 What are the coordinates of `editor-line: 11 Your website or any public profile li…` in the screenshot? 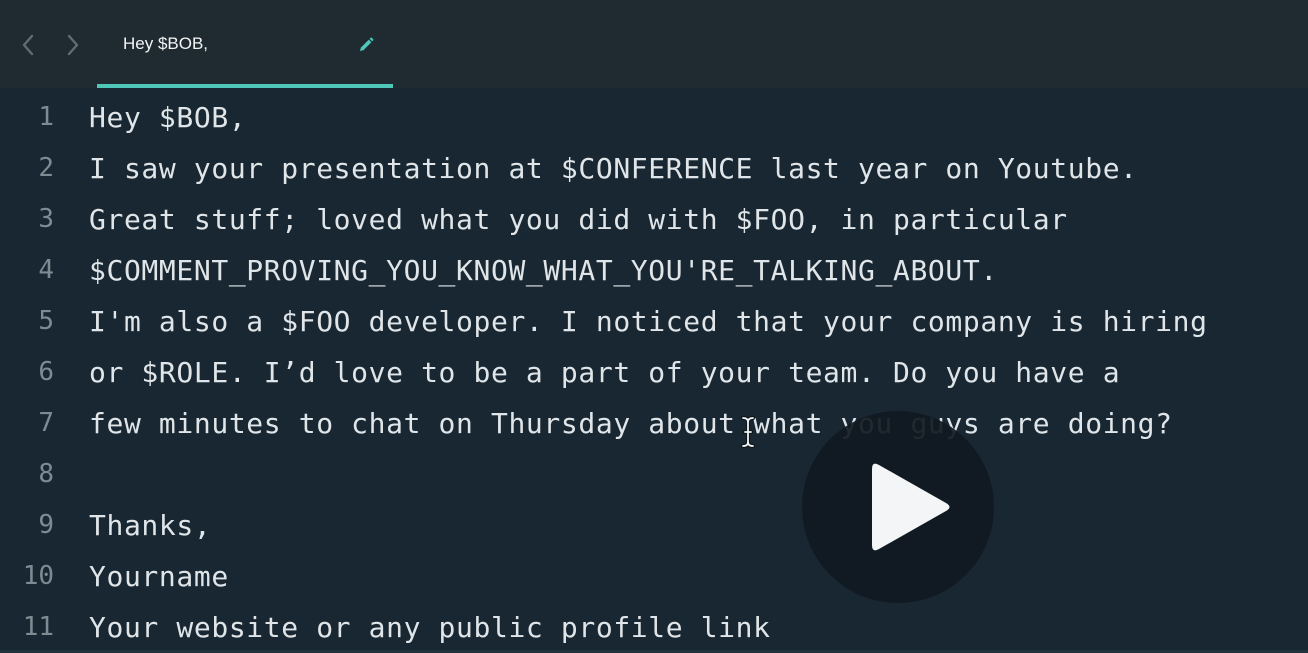 It's located at (654, 627).